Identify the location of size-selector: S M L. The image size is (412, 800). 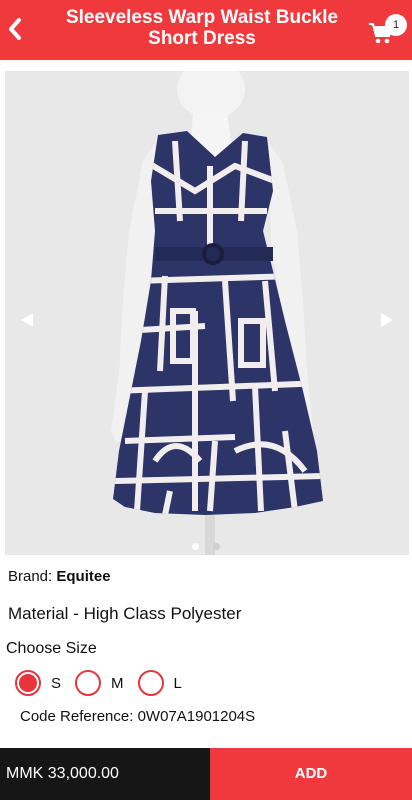
(105, 683).